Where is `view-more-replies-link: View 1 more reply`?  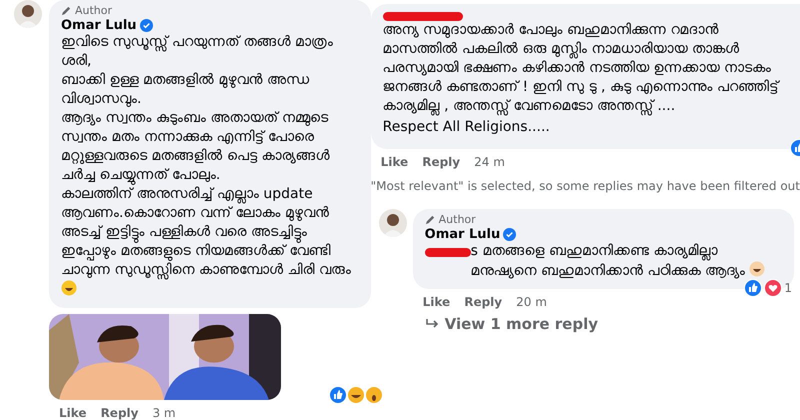 view-more-replies-link: View 1 more reply is located at coordinates (606, 321).